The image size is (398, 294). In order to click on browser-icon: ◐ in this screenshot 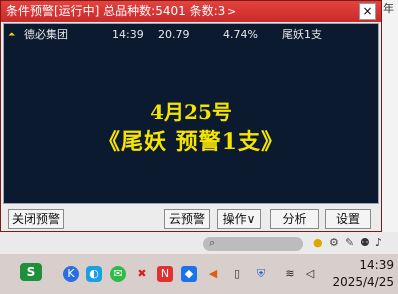, I will do `click(94, 274)`.